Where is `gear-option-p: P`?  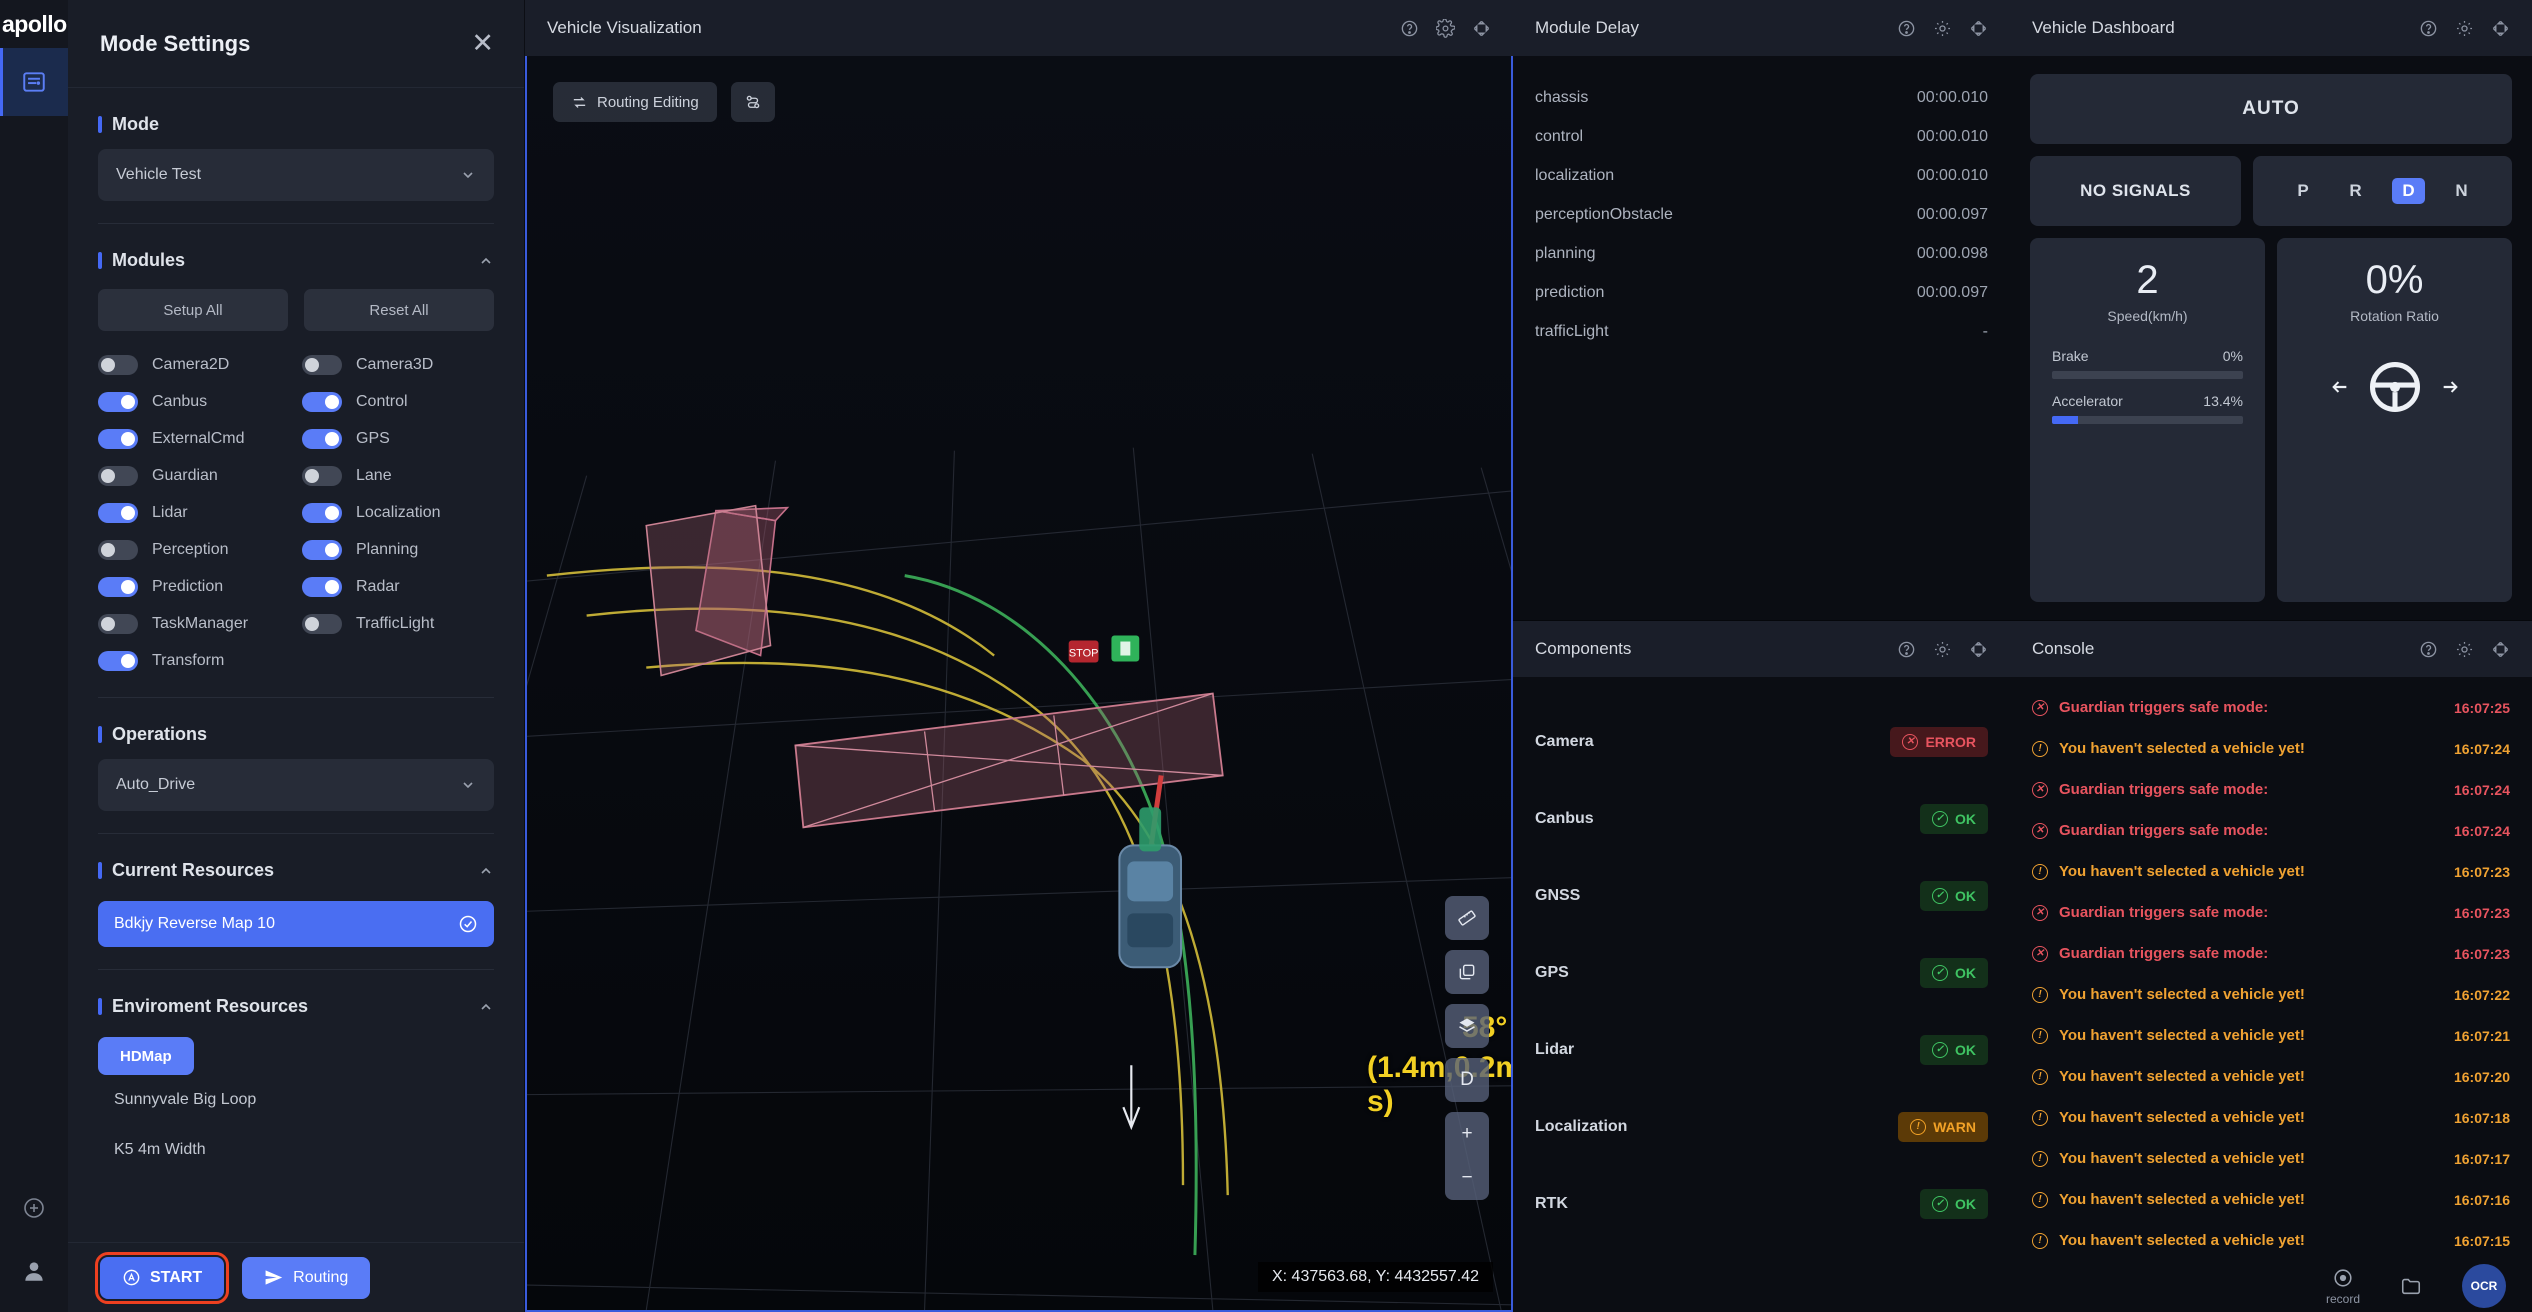 gear-option-p: P is located at coordinates (2302, 191).